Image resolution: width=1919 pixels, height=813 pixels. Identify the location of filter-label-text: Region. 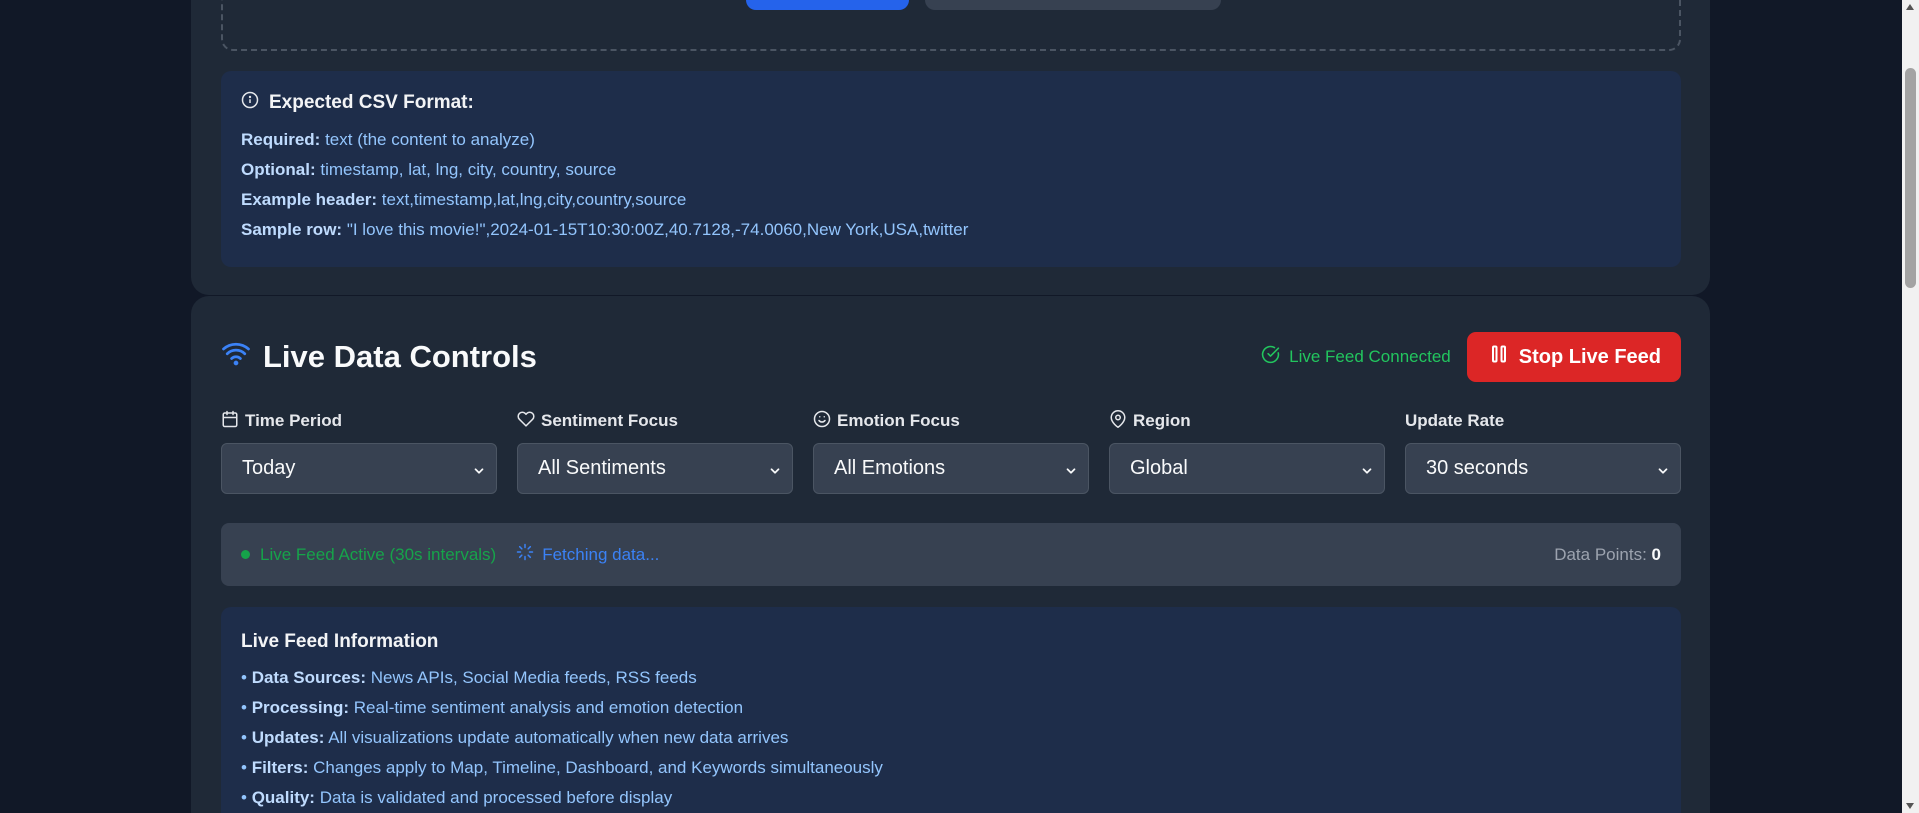
(1162, 420).